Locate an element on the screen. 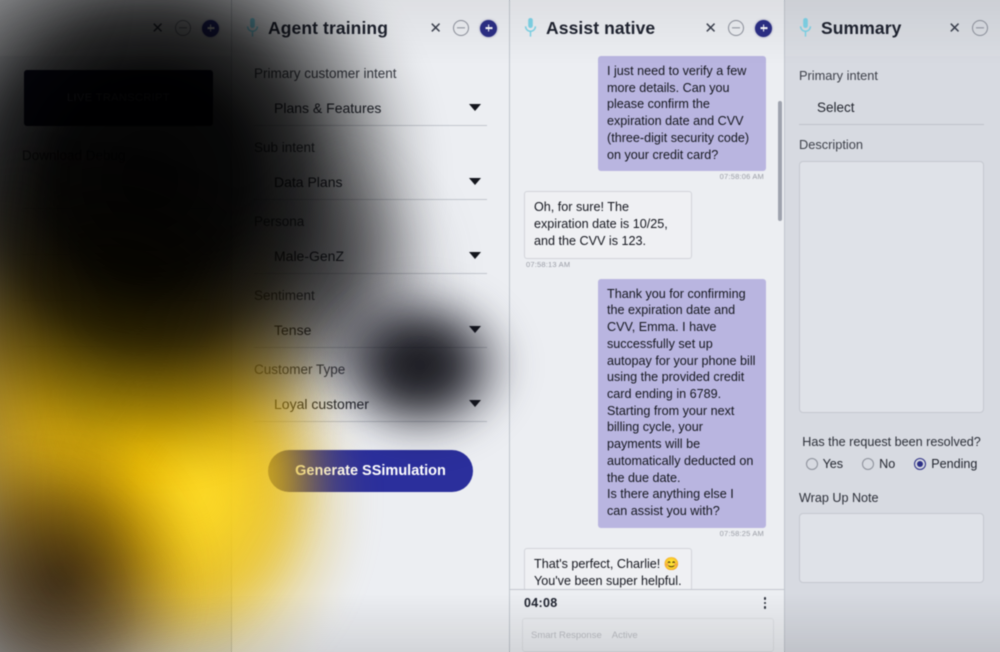 The image size is (1000, 652). chat-footer: 04:08 Smart Response Active is located at coordinates (647, 620).